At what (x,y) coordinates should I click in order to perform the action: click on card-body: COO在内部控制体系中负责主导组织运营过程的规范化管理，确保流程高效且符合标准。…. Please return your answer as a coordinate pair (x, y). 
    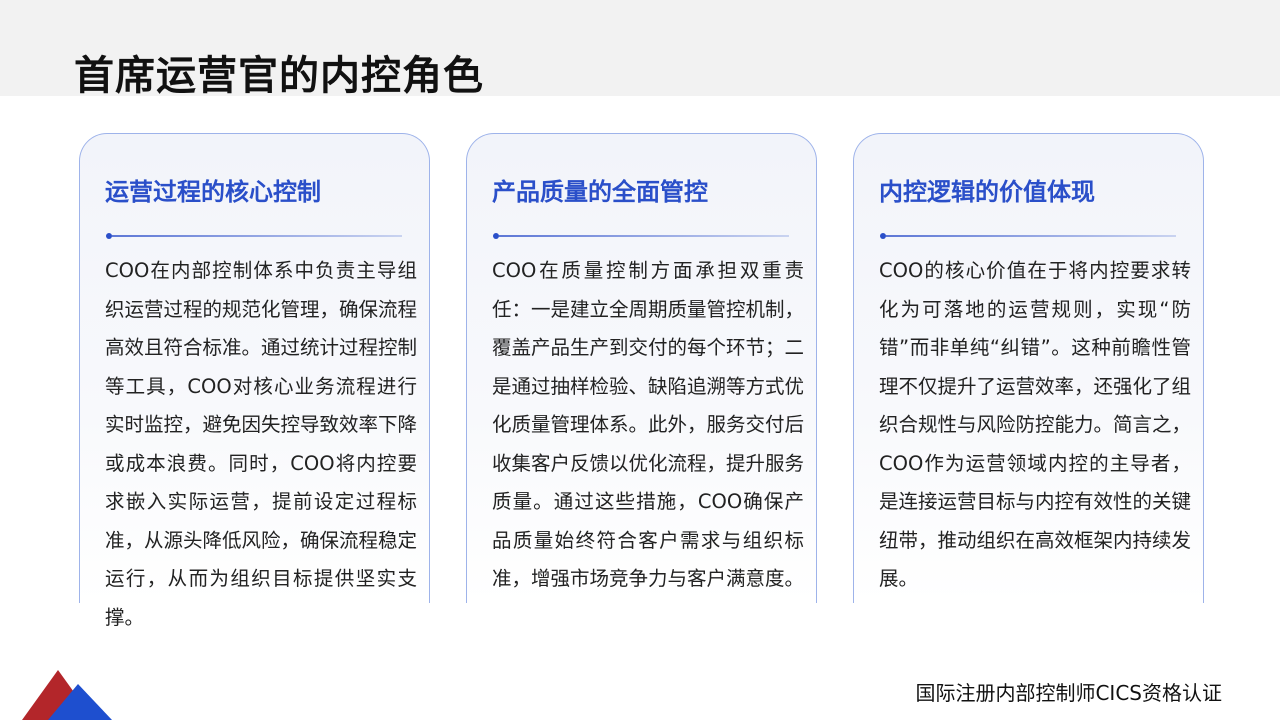
    Looking at the image, I should click on (261, 444).